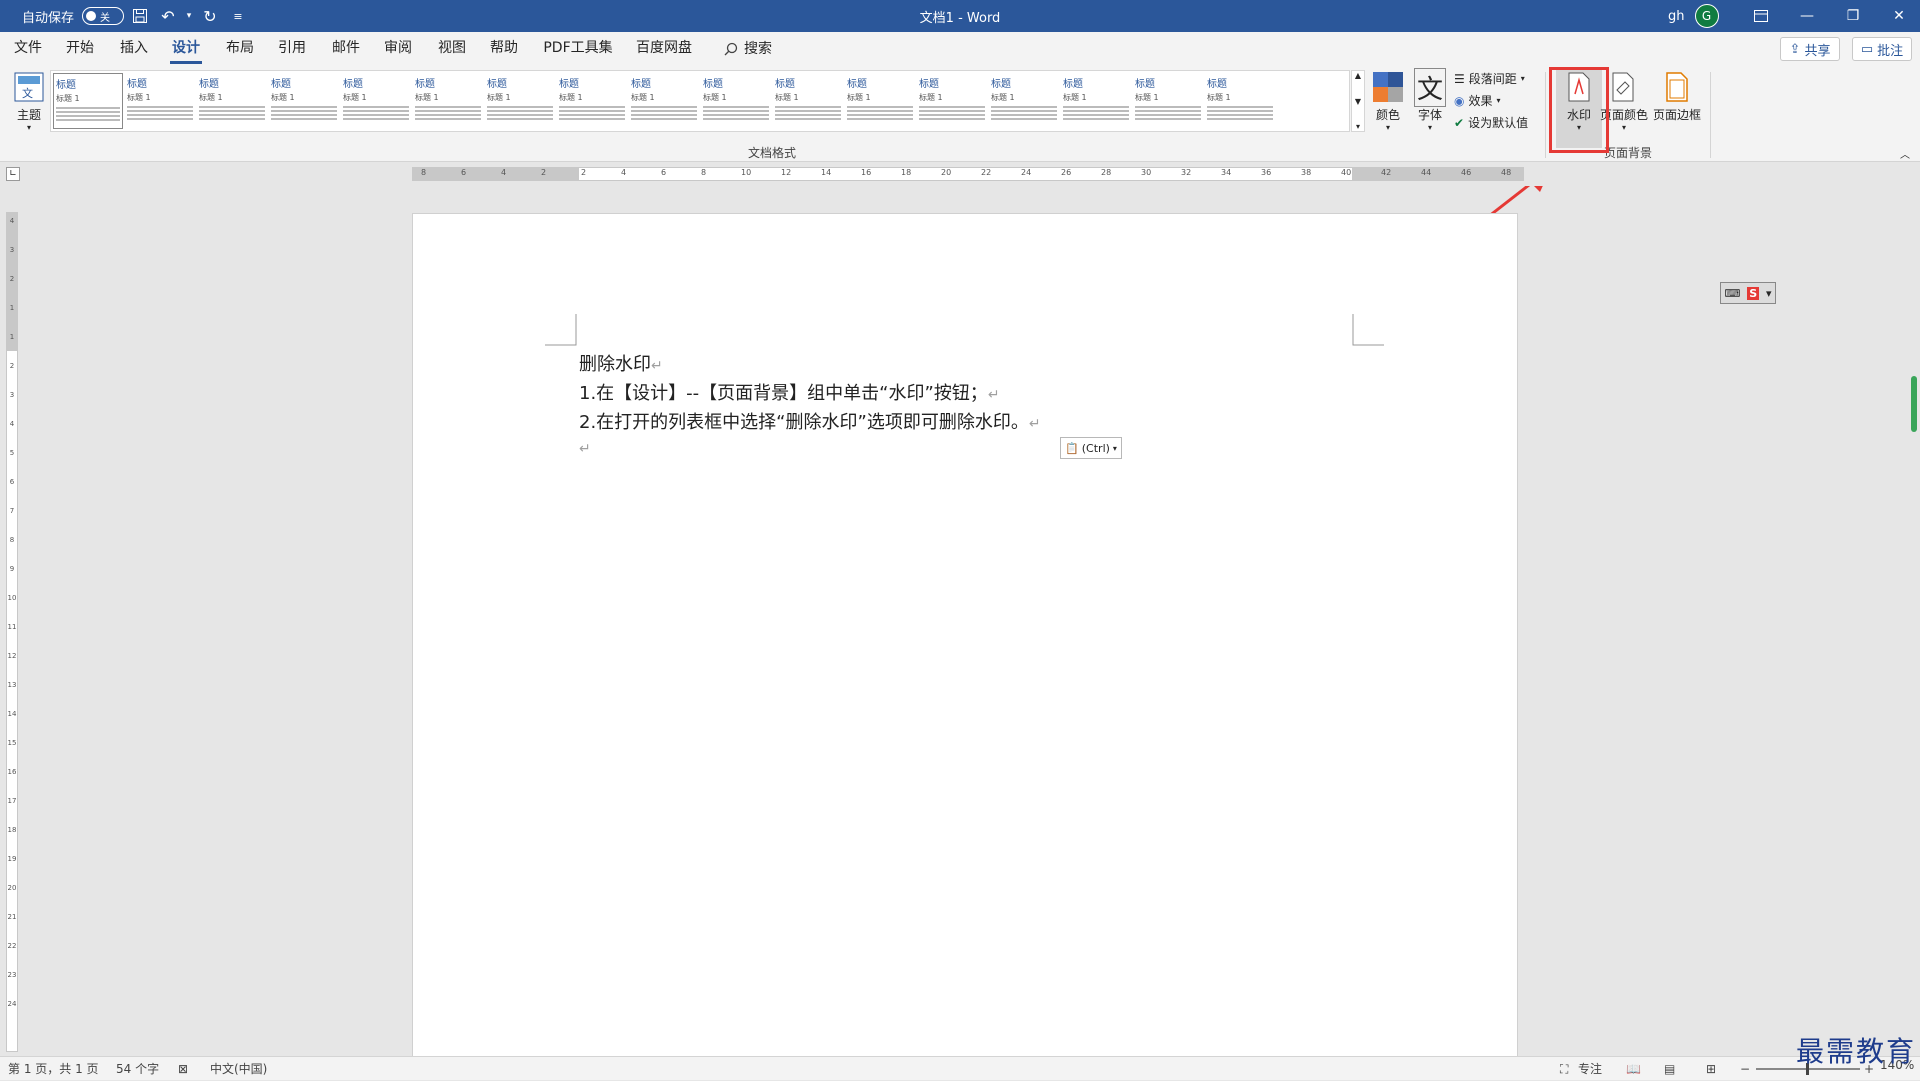 This screenshot has height=1081, width=1920. What do you see at coordinates (1711, 1069) in the screenshot?
I see `web-layout-icon: ⊞` at bounding box center [1711, 1069].